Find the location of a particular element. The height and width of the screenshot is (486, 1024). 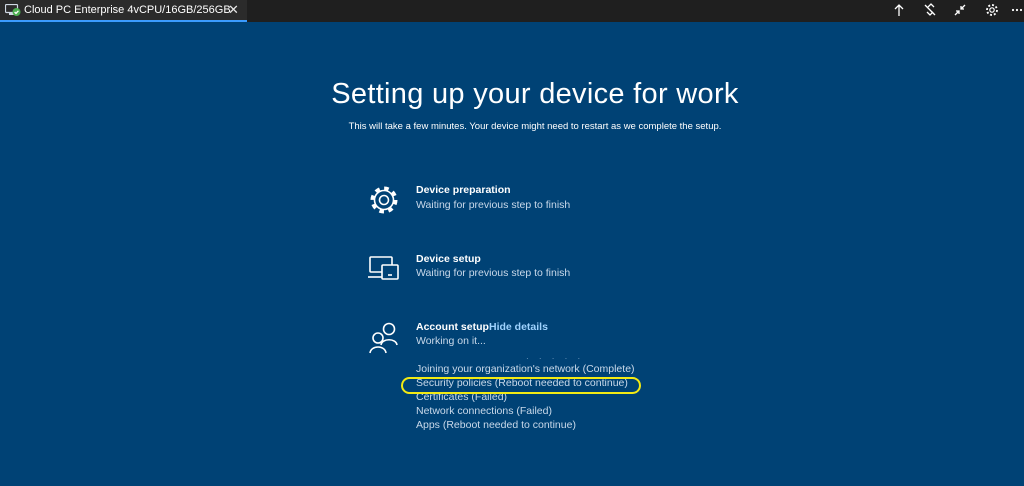

progress-dots: · · · · · is located at coordinates (555, 358).